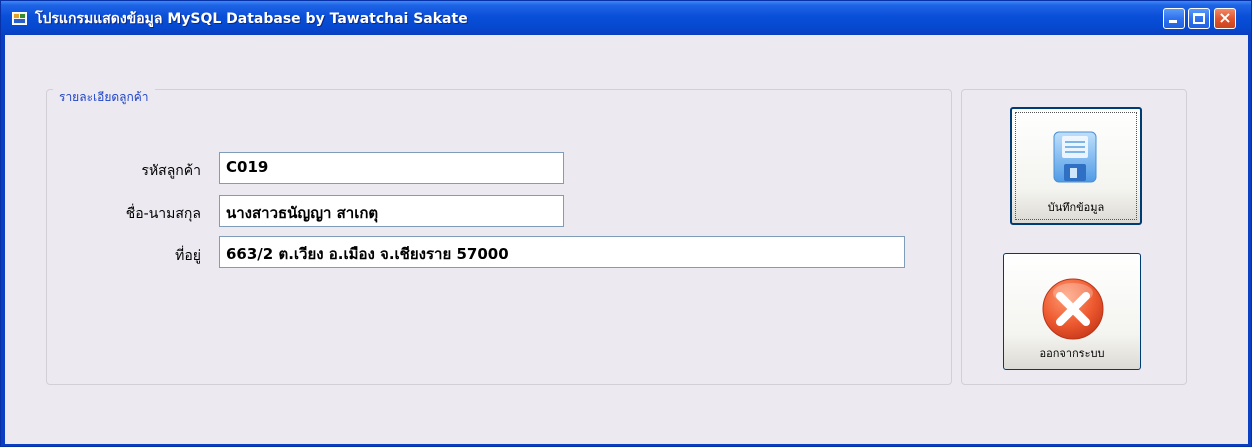 The height and width of the screenshot is (447, 1252). Describe the element at coordinates (163, 214) in the screenshot. I see `full-name-label: ชื่อ-นามสกุล` at that location.